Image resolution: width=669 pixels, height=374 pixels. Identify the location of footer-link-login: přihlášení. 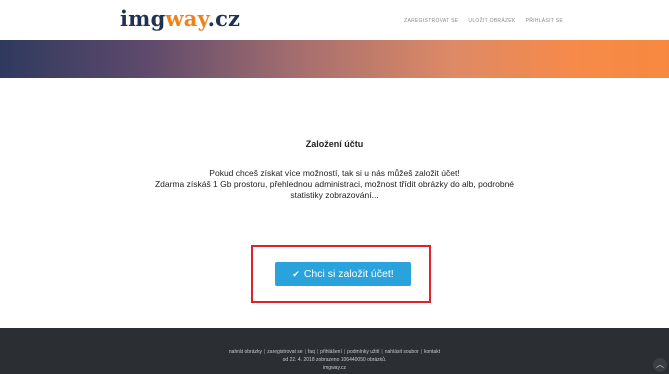
(331, 352).